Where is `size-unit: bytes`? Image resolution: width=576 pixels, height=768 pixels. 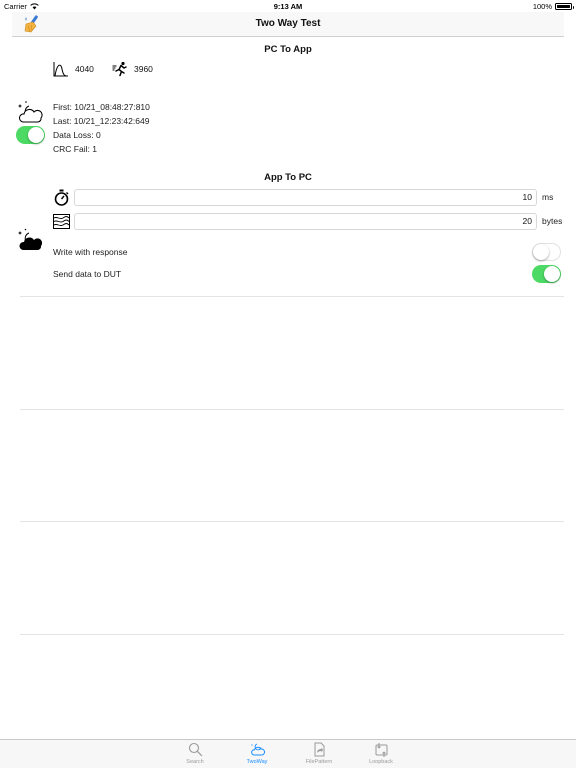 size-unit: bytes is located at coordinates (552, 221).